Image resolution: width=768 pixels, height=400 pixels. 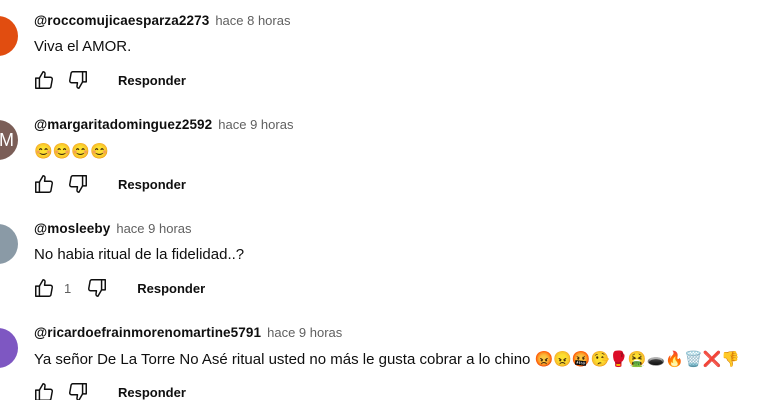 What do you see at coordinates (118, 288) in the screenshot?
I see `comment-actions: 1 Responder` at bounding box center [118, 288].